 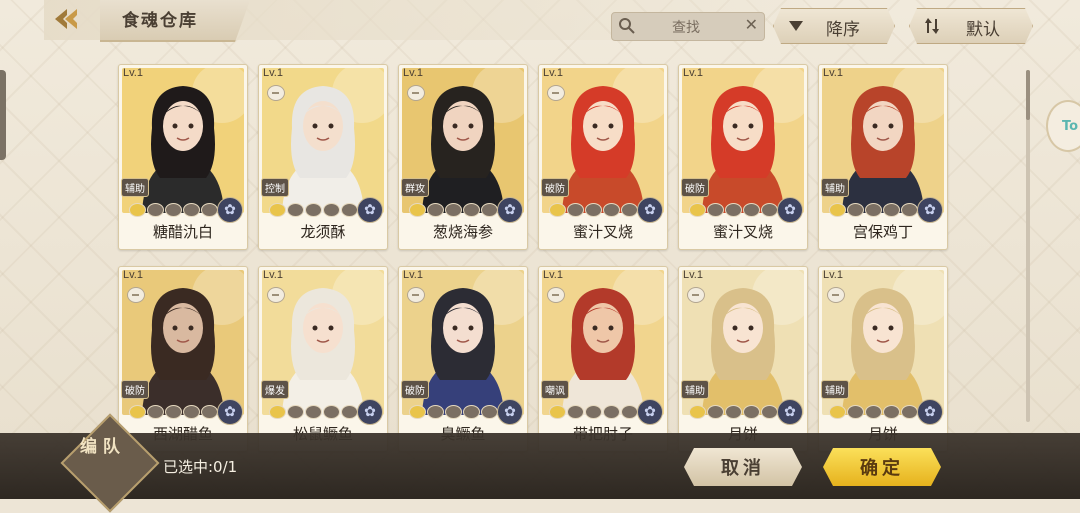 I want to click on sort-default-label: 默认, so click(x=983, y=30).